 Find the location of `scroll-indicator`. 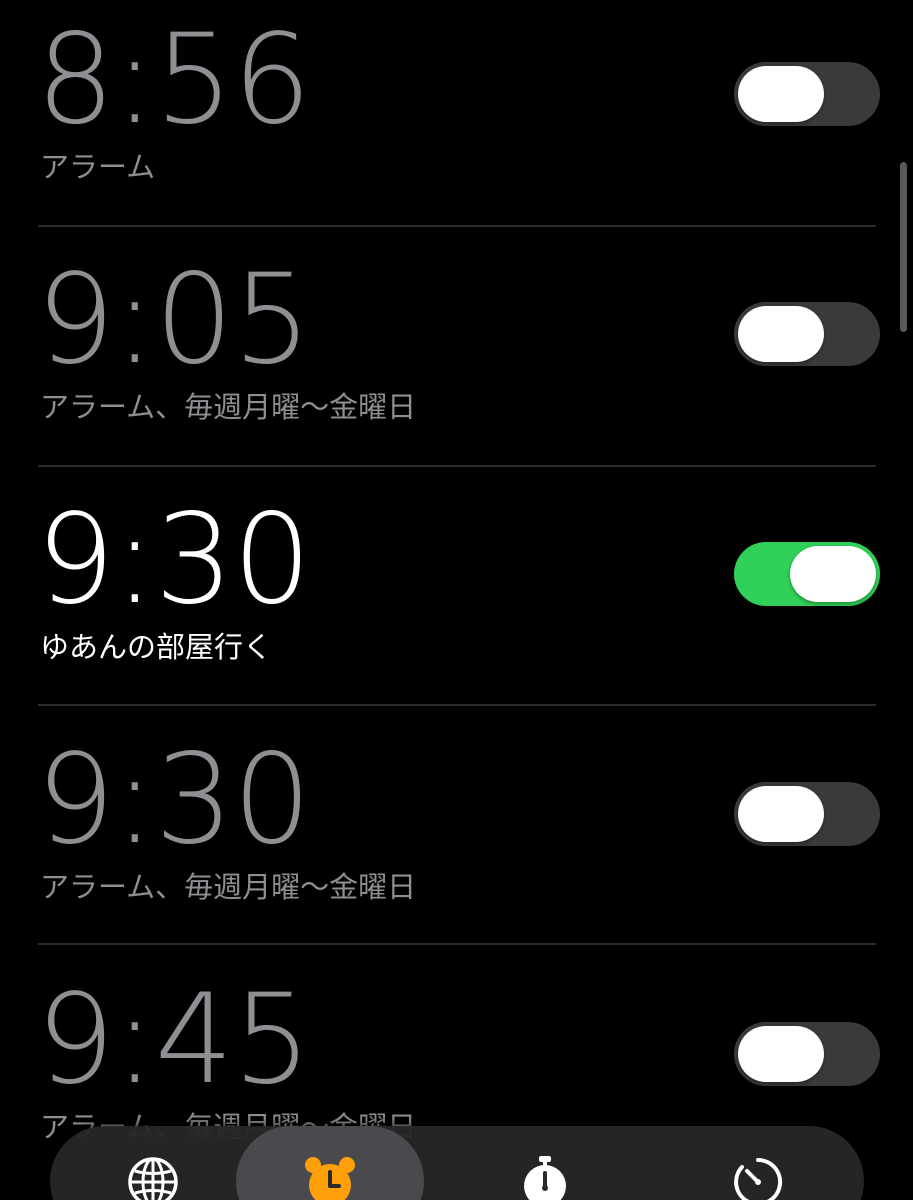

scroll-indicator is located at coordinates (903, 247).